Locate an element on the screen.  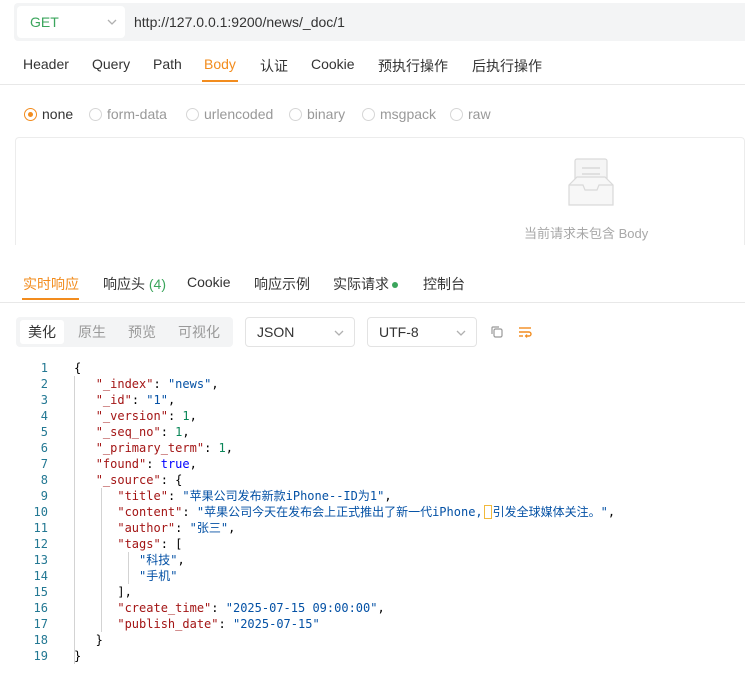
tab-header: Header is located at coordinates (46, 64).